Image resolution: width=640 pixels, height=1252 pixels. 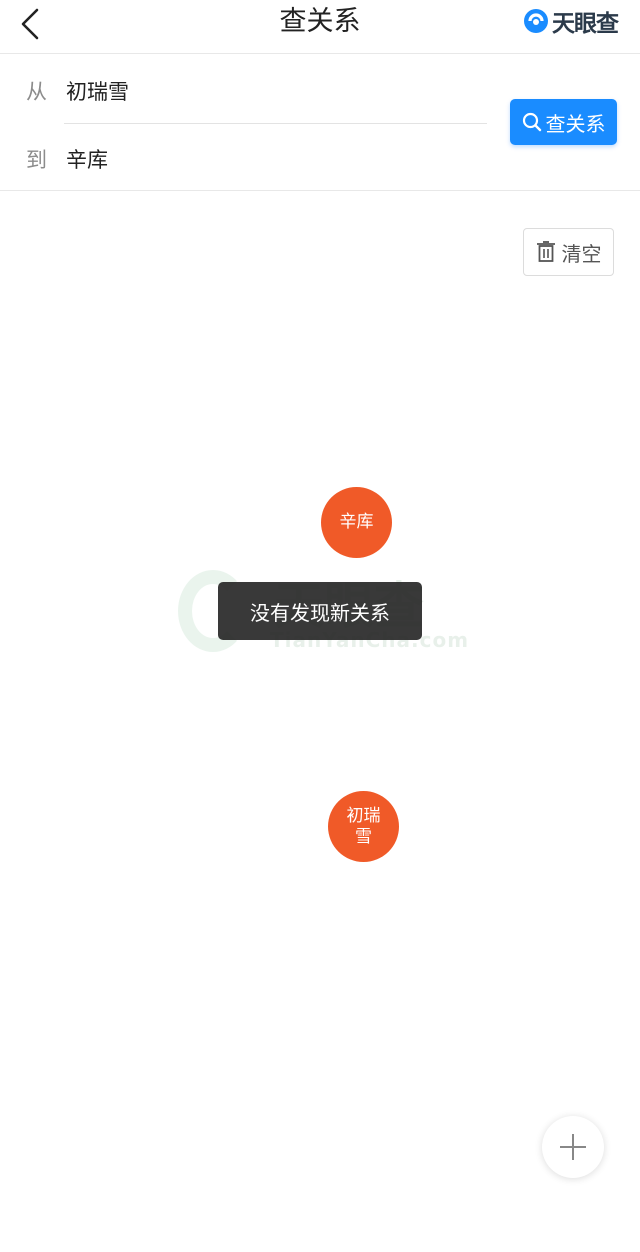 I want to click on clear-button: 清空, so click(x=568, y=252).